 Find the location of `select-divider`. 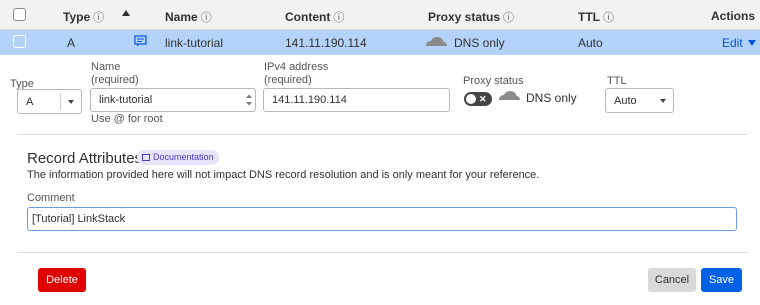

select-divider is located at coordinates (60, 101).